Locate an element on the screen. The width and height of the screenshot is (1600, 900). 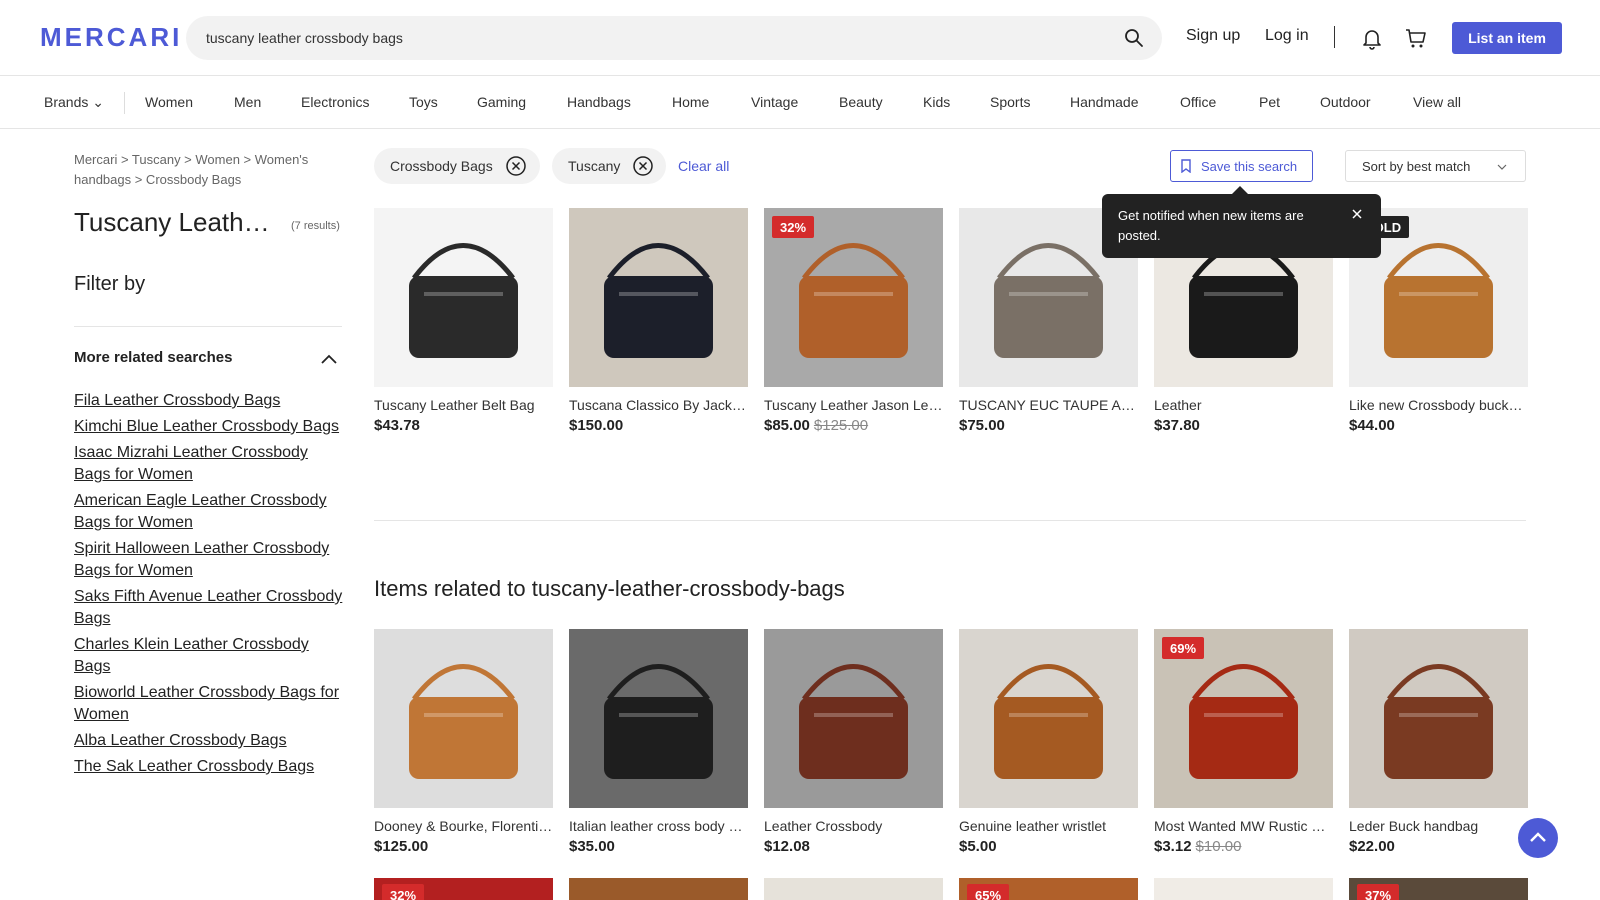
item-card: Leather Crossbody $12.08 is located at coordinates (853, 742).